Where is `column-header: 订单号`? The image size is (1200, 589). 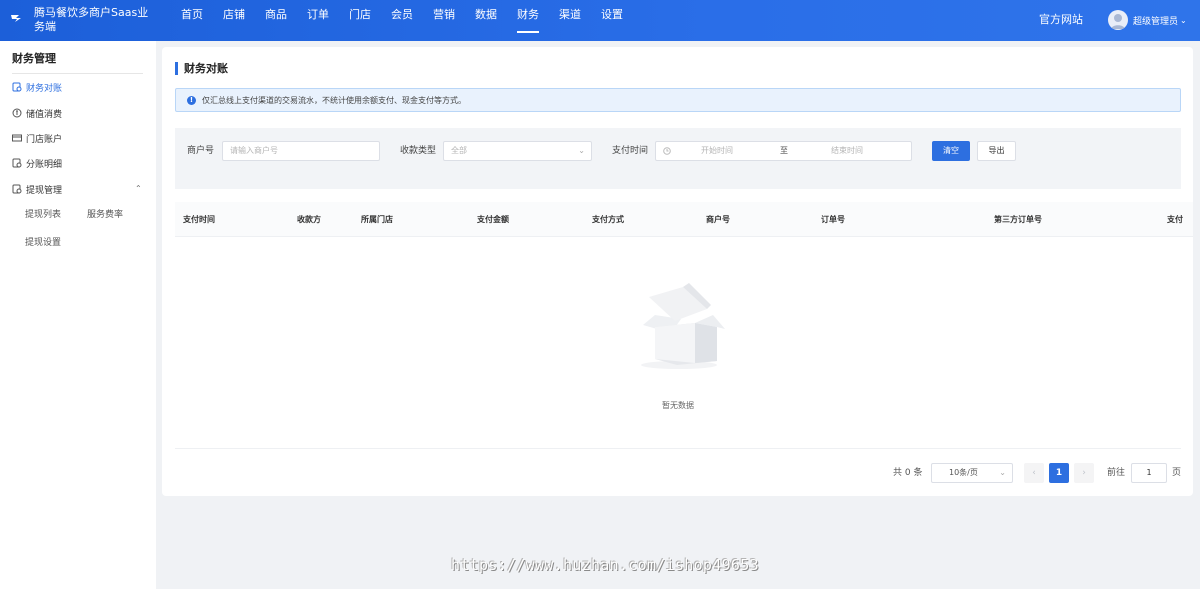
column-header: 订单号 is located at coordinates (833, 219).